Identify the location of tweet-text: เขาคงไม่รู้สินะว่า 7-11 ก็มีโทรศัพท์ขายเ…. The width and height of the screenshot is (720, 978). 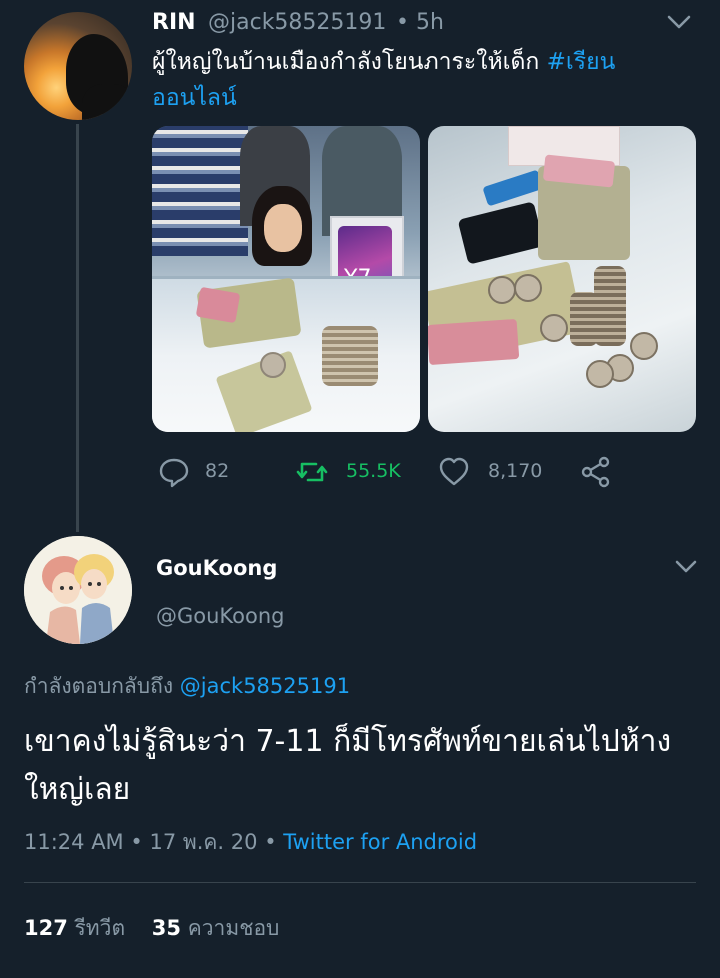
(348, 765).